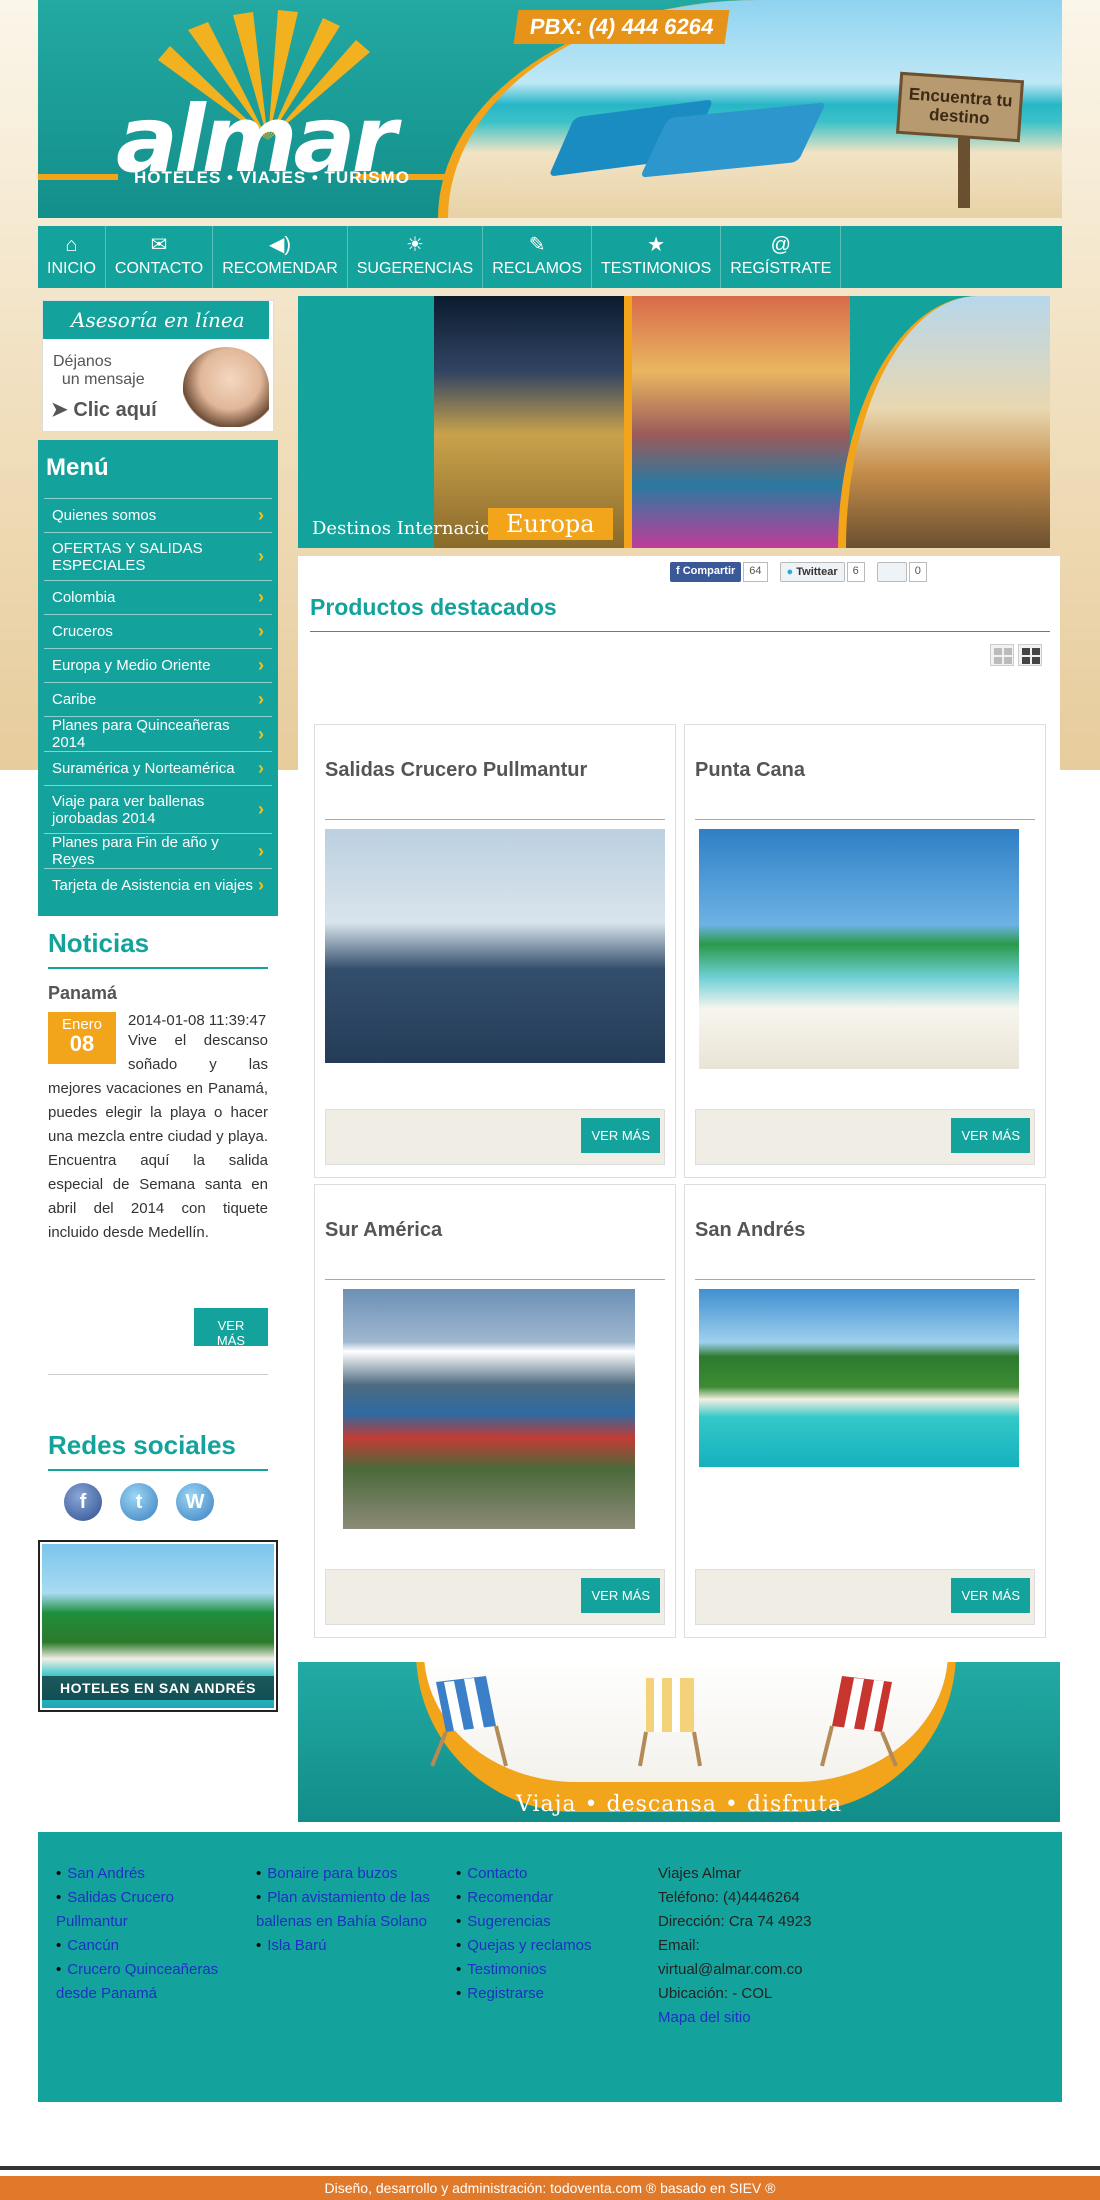 This screenshot has width=1100, height=2200. Describe the element at coordinates (383, 1230) in the screenshot. I see `product-name: Sur América` at that location.